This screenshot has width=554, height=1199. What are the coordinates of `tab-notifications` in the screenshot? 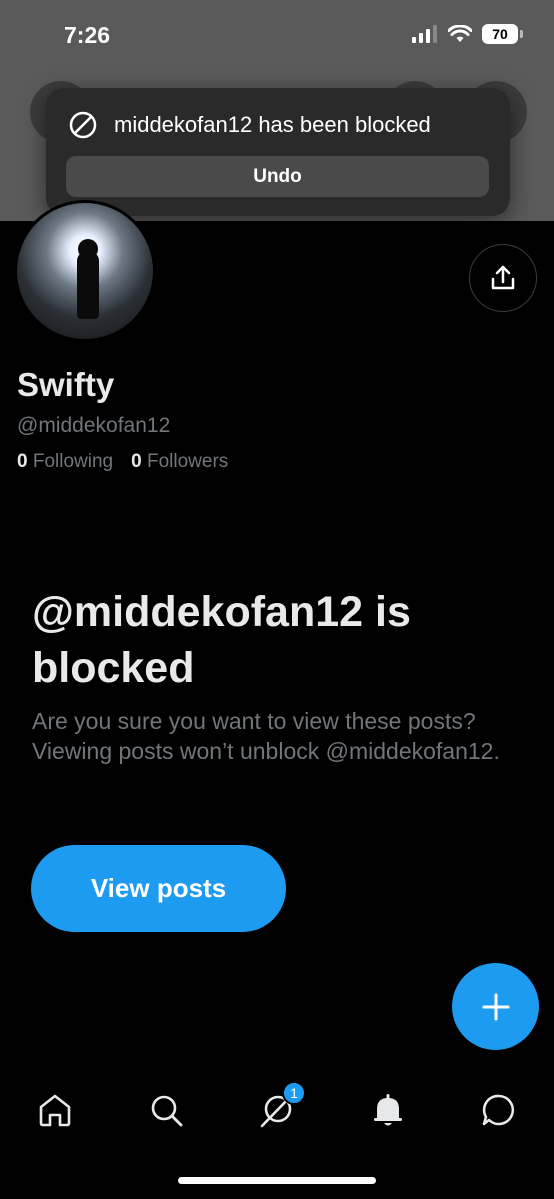 It's located at (388, 1110).